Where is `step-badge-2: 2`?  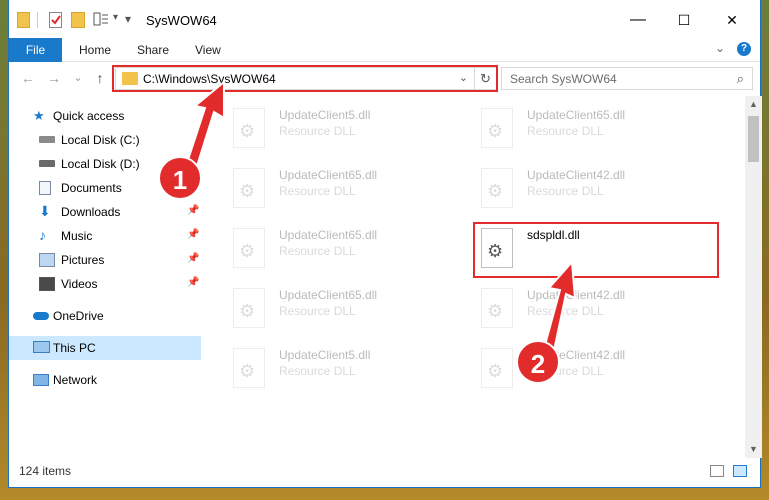 step-badge-2: 2 is located at coordinates (538, 362).